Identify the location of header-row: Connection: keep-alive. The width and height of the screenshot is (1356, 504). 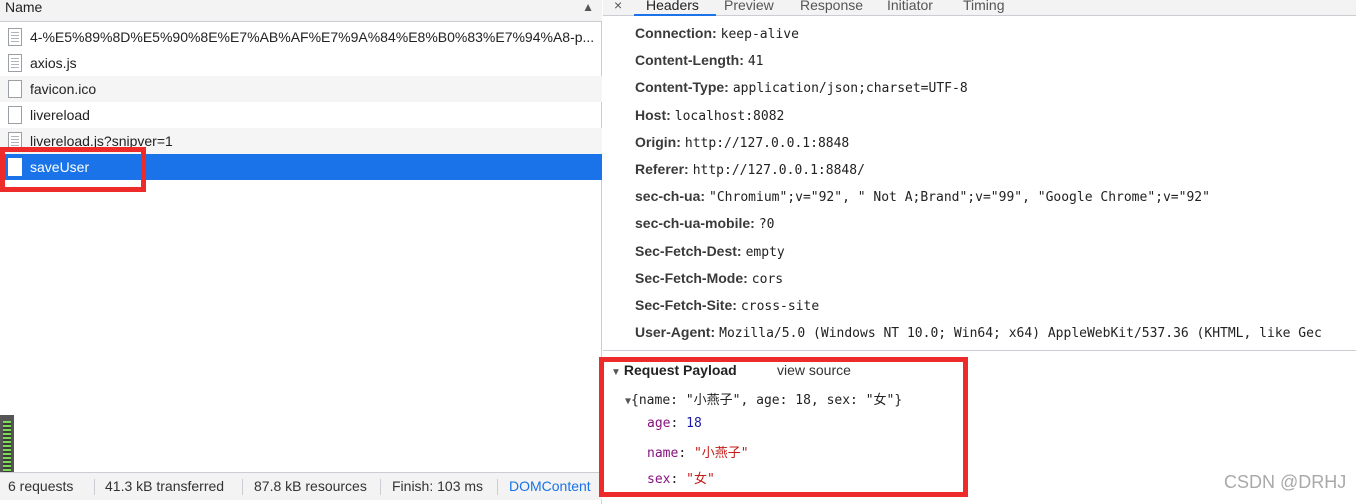
(995, 33).